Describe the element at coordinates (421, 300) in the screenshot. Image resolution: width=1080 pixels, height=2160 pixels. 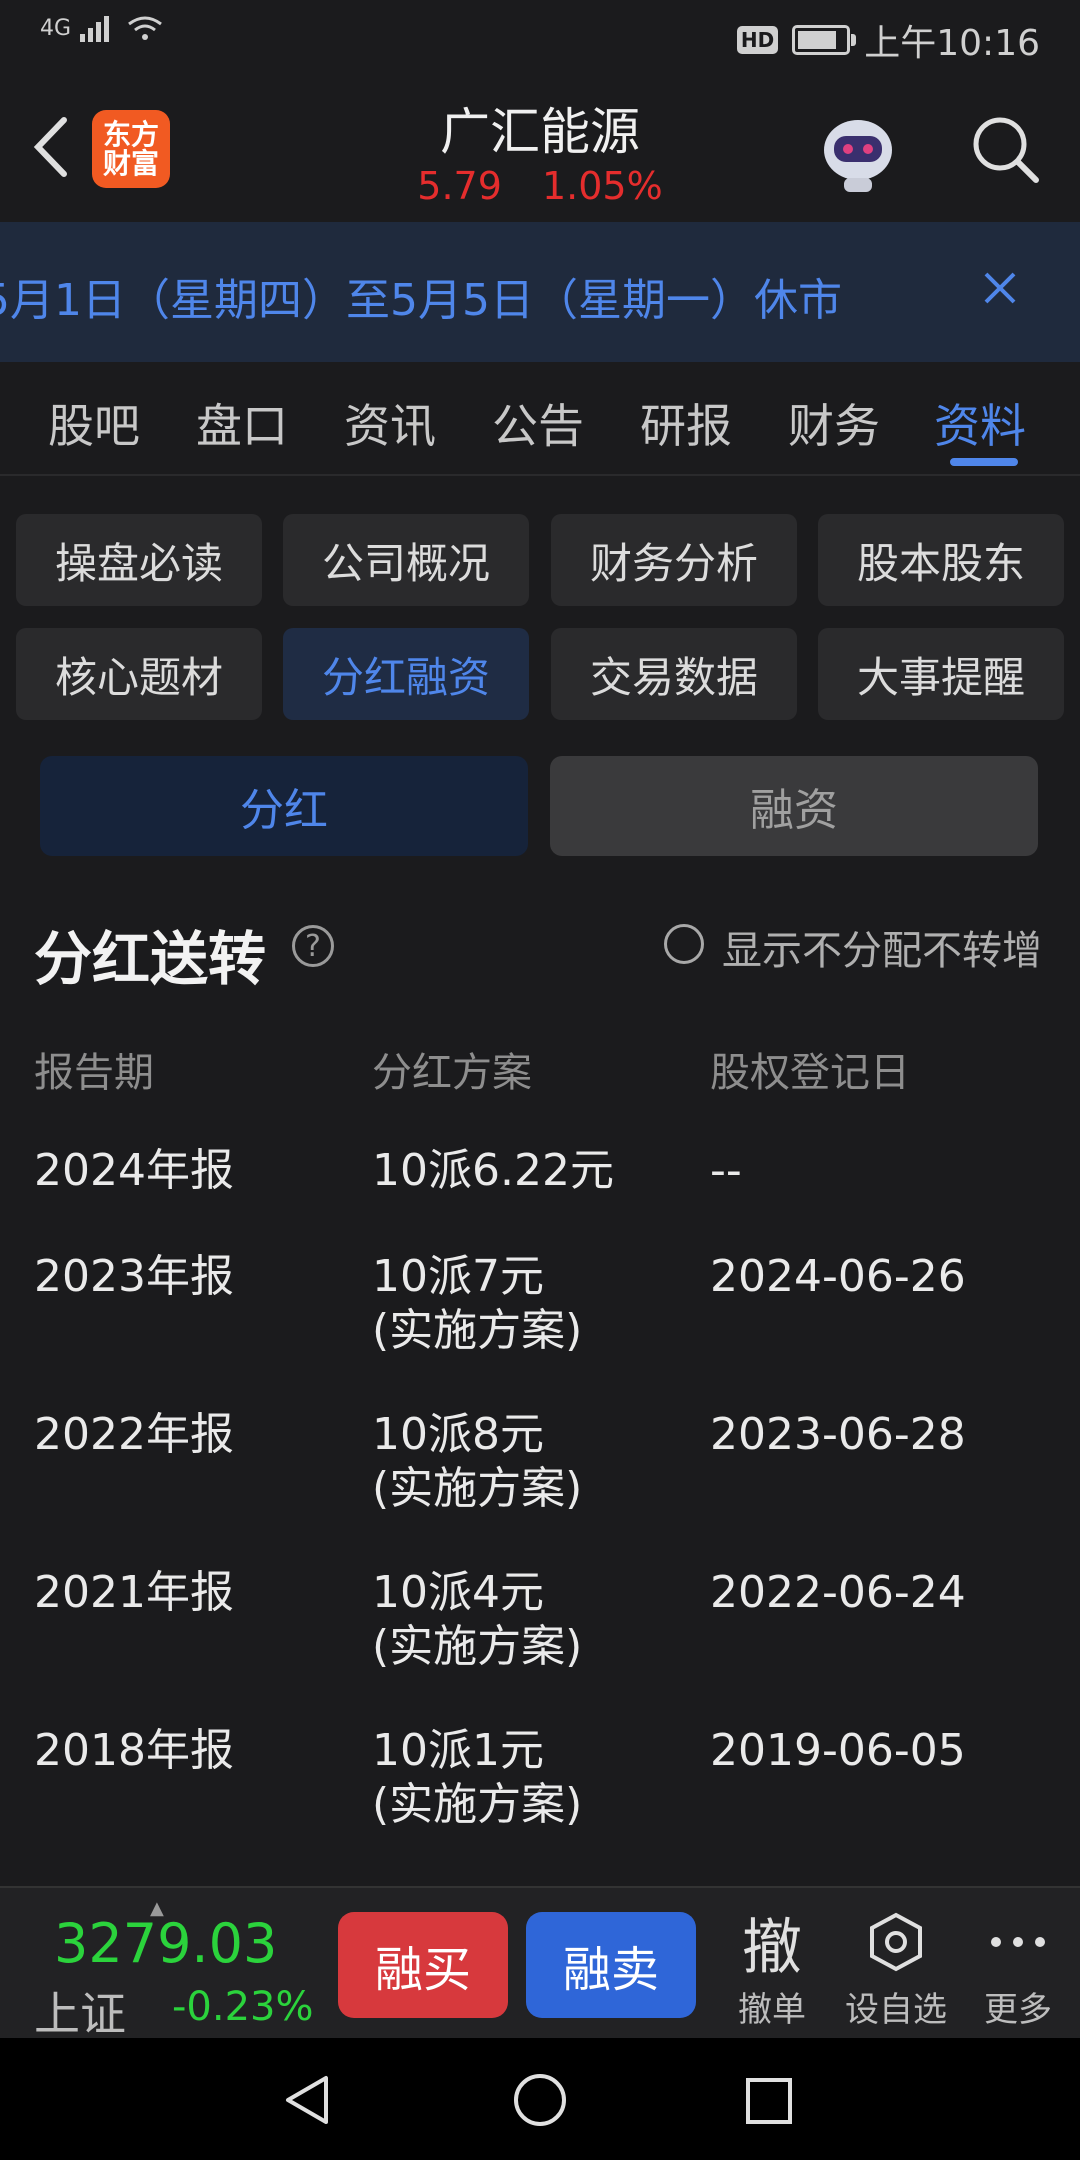
I see `notice-text: 5月1日（星期四）至5月5日（星期一）休市` at that location.